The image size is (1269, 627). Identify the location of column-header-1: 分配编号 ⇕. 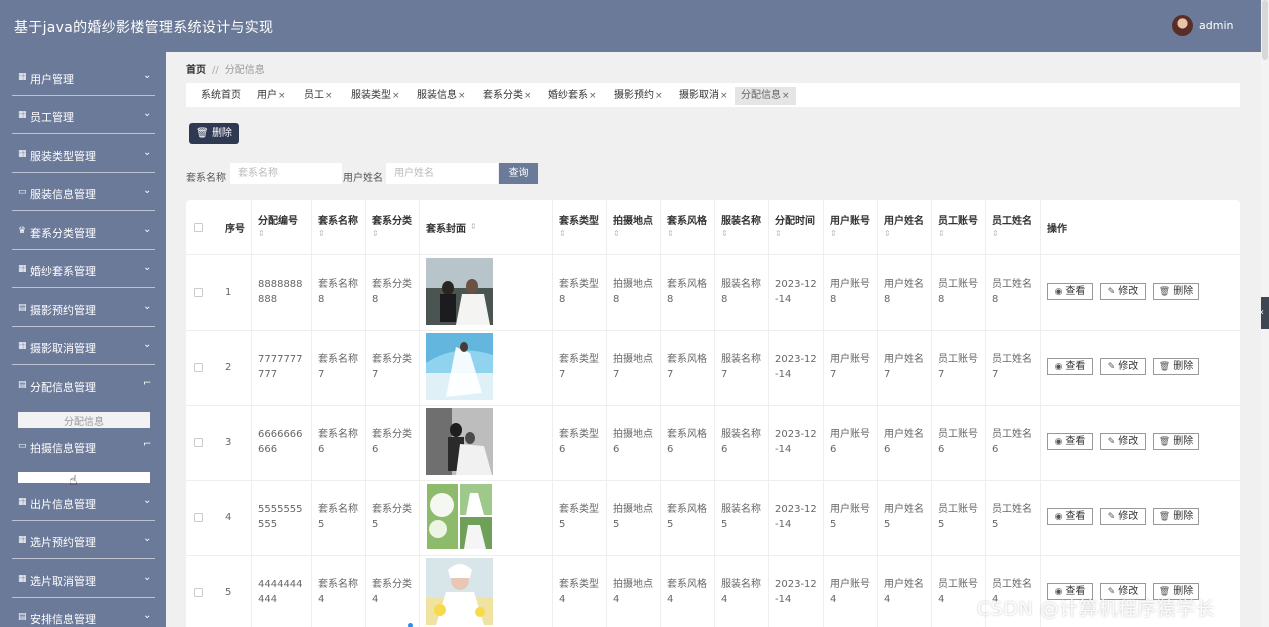
(282, 227).